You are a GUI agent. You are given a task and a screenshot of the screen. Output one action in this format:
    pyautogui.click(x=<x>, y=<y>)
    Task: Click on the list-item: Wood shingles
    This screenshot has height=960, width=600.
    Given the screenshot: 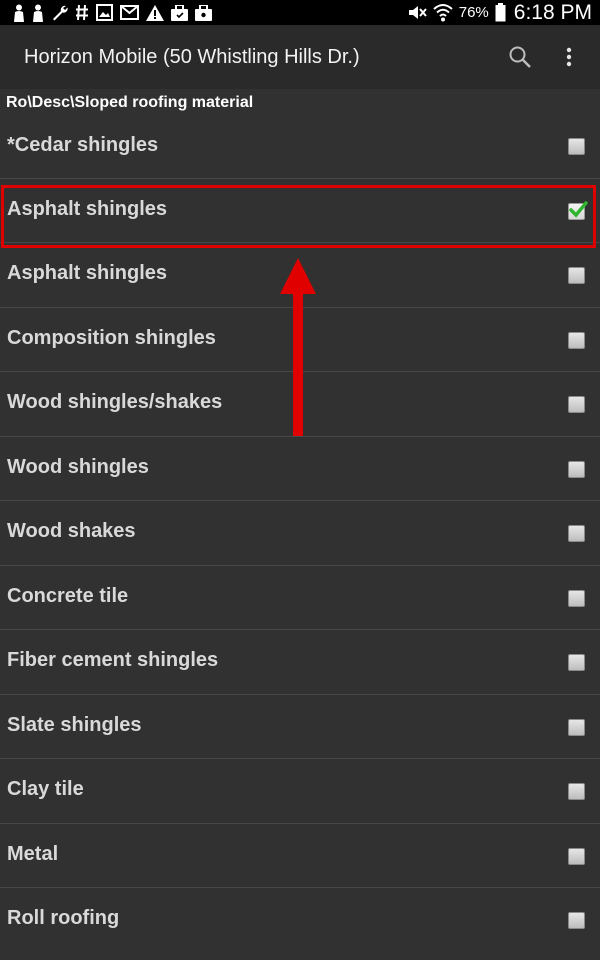 What is the action you would take?
    pyautogui.click(x=300, y=469)
    